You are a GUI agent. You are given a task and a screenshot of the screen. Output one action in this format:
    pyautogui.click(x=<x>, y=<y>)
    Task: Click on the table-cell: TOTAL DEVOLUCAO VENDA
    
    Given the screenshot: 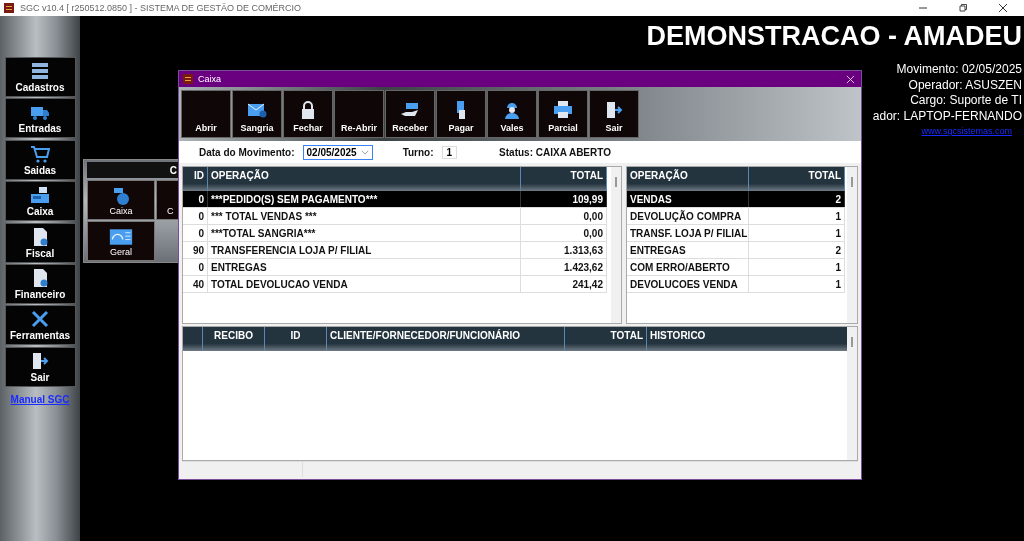 What is the action you would take?
    pyautogui.click(x=364, y=284)
    